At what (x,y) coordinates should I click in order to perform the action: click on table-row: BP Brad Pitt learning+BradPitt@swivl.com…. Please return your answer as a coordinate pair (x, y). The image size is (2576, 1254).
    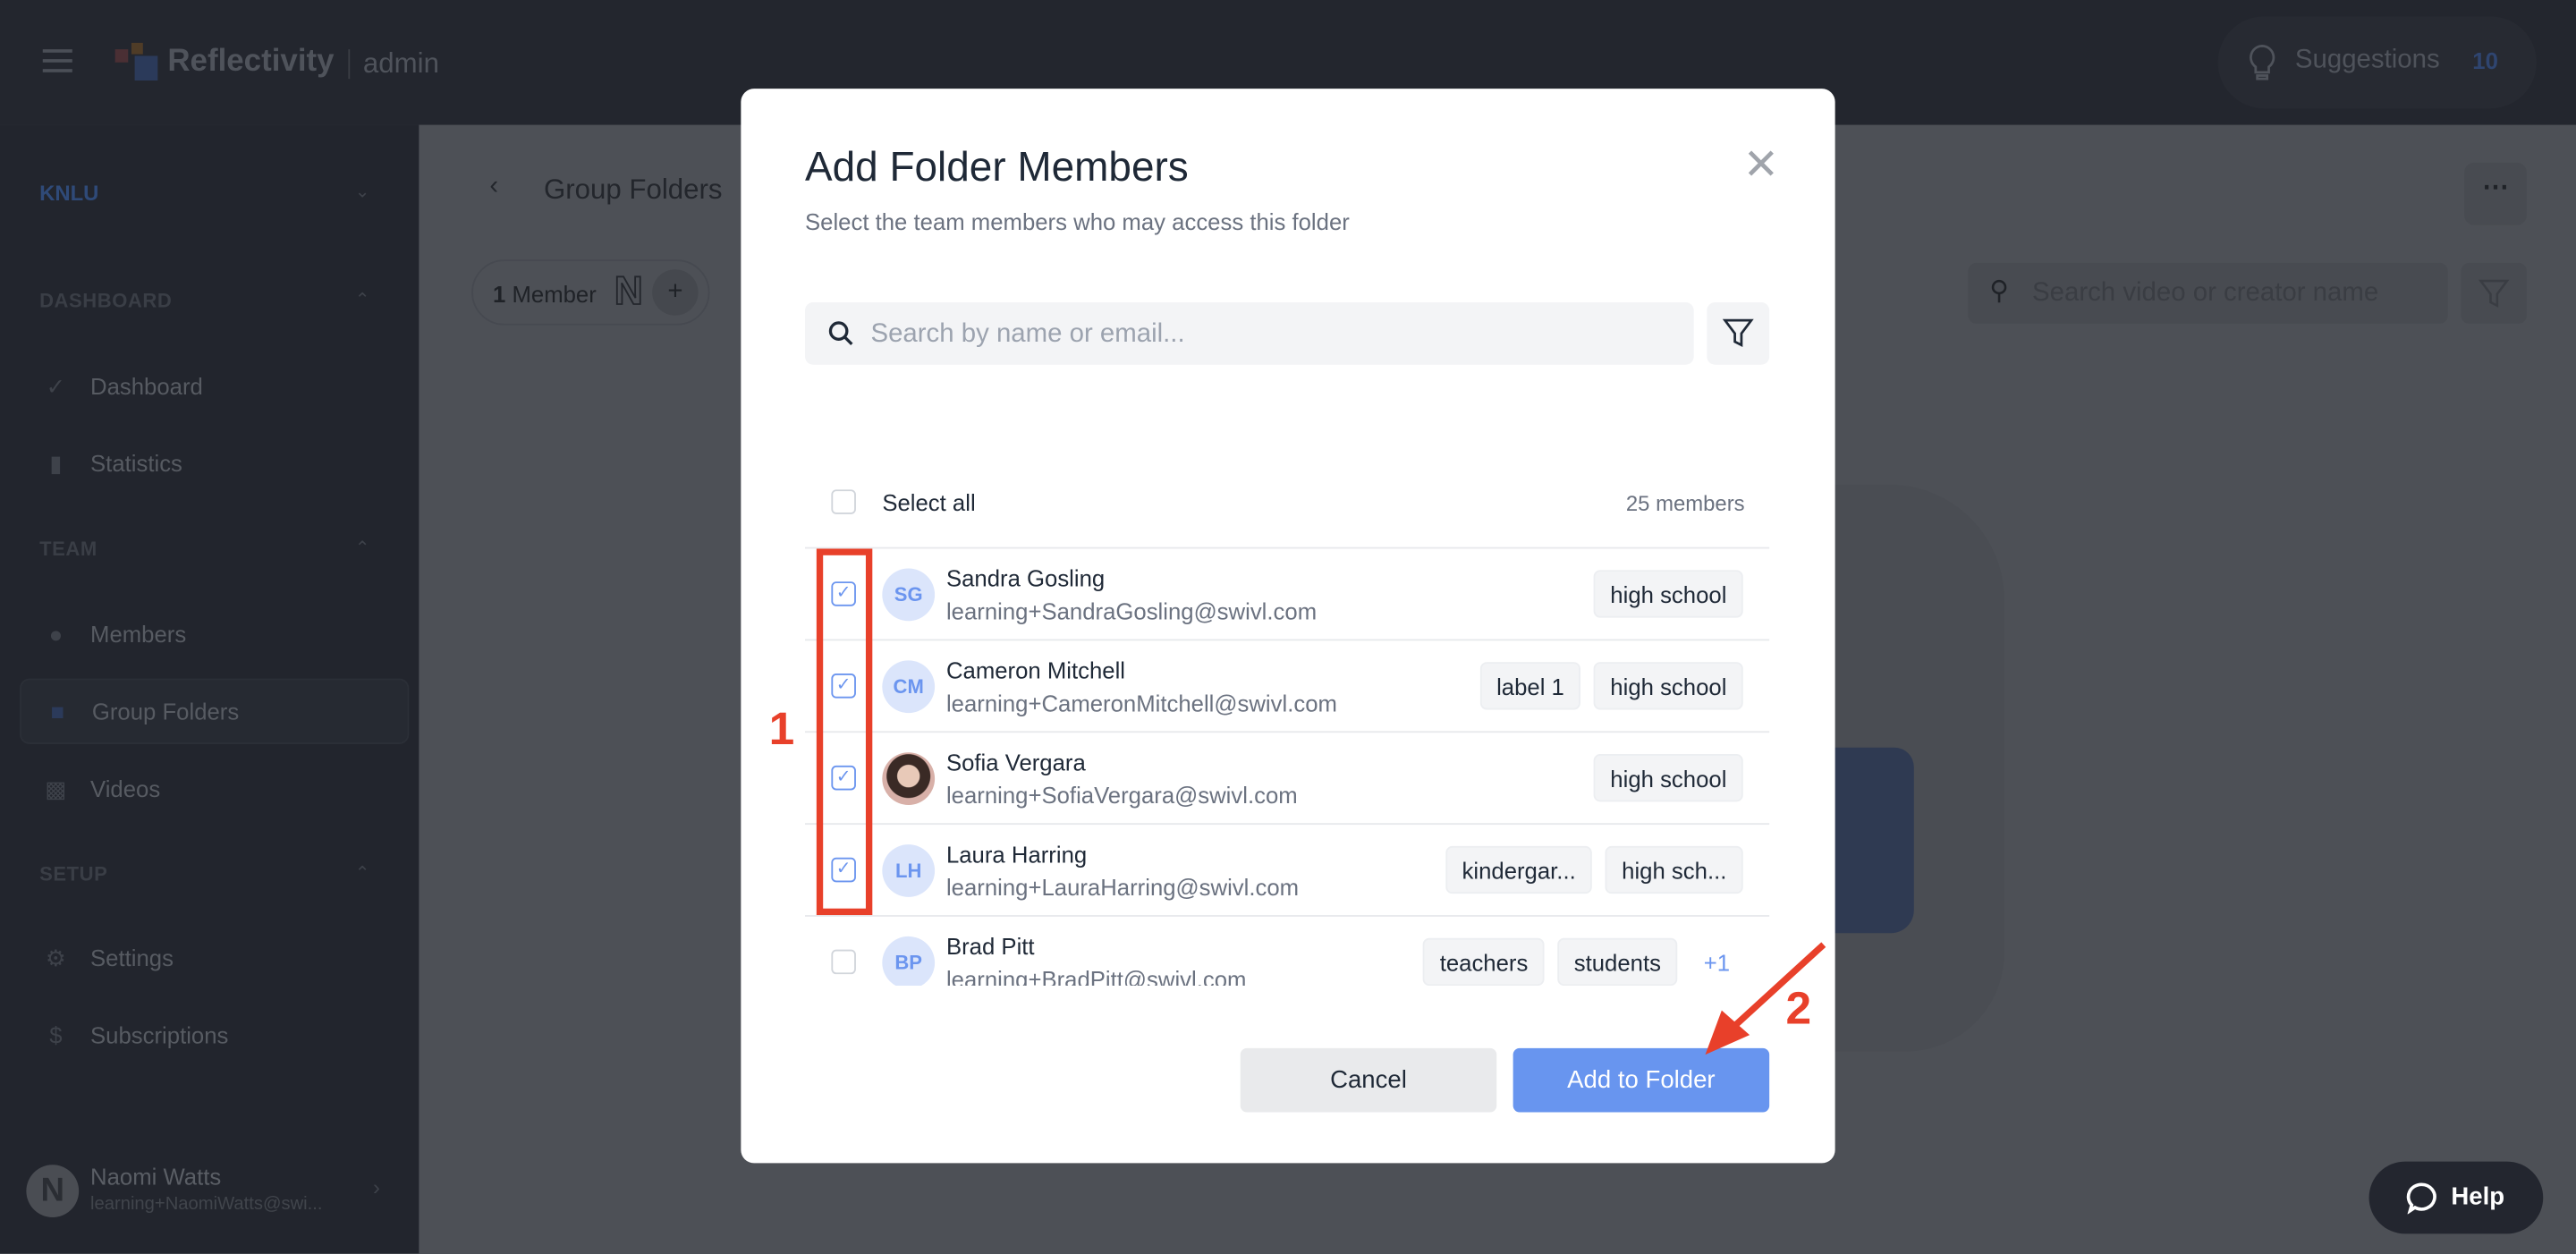
    Looking at the image, I should click on (1287, 951).